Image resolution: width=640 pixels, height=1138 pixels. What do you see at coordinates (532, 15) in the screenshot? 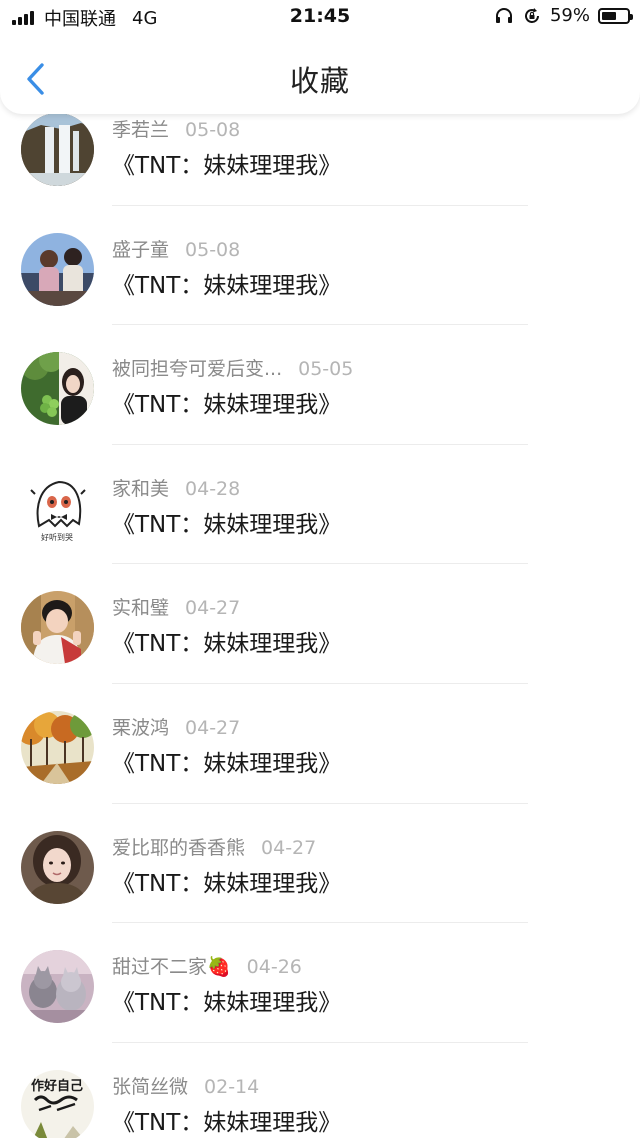
I see `rotation-lock-icon` at bounding box center [532, 15].